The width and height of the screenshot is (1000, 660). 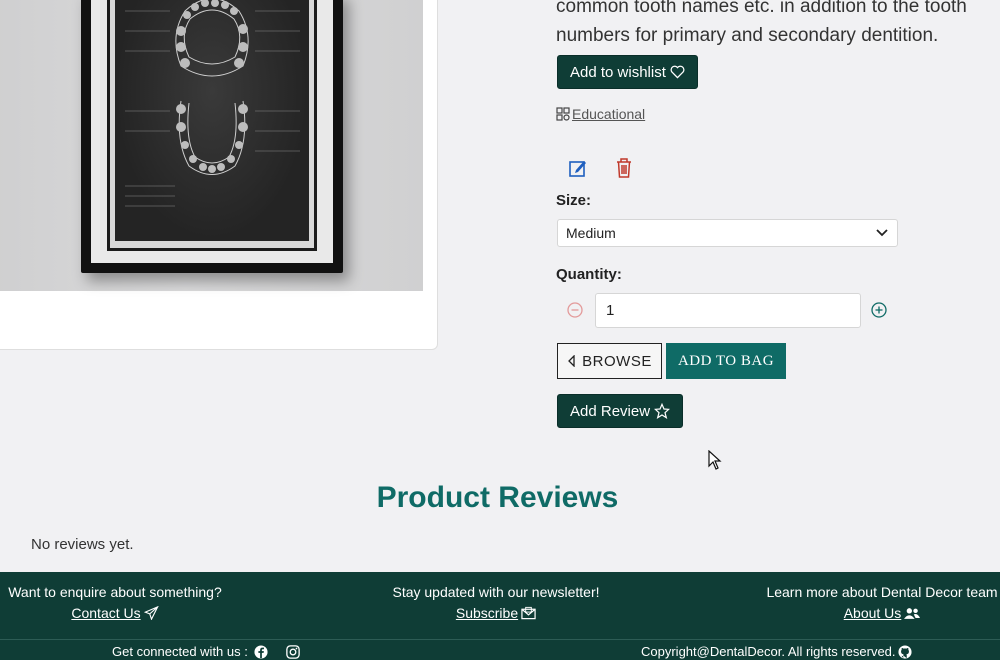 I want to click on add-review-button: Add Review, so click(x=620, y=411).